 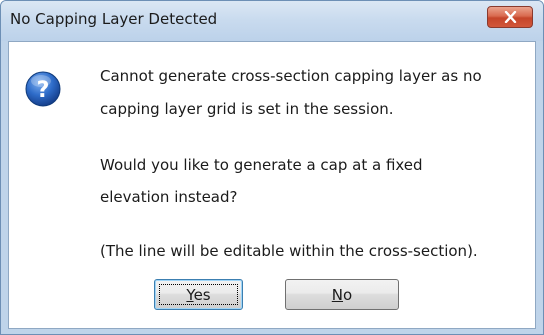 I want to click on question-icon: ?, so click(x=43, y=89).